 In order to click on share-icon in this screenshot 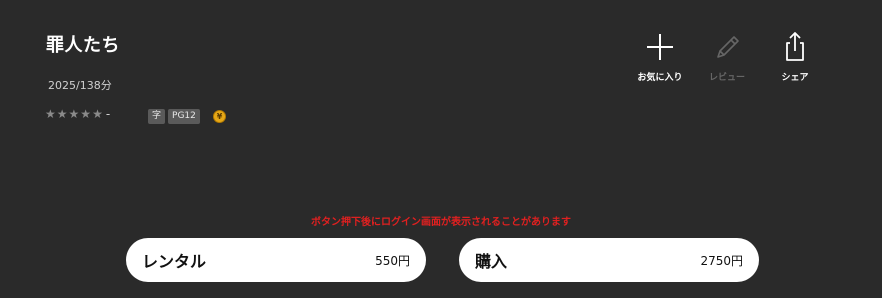, I will do `click(795, 46)`.